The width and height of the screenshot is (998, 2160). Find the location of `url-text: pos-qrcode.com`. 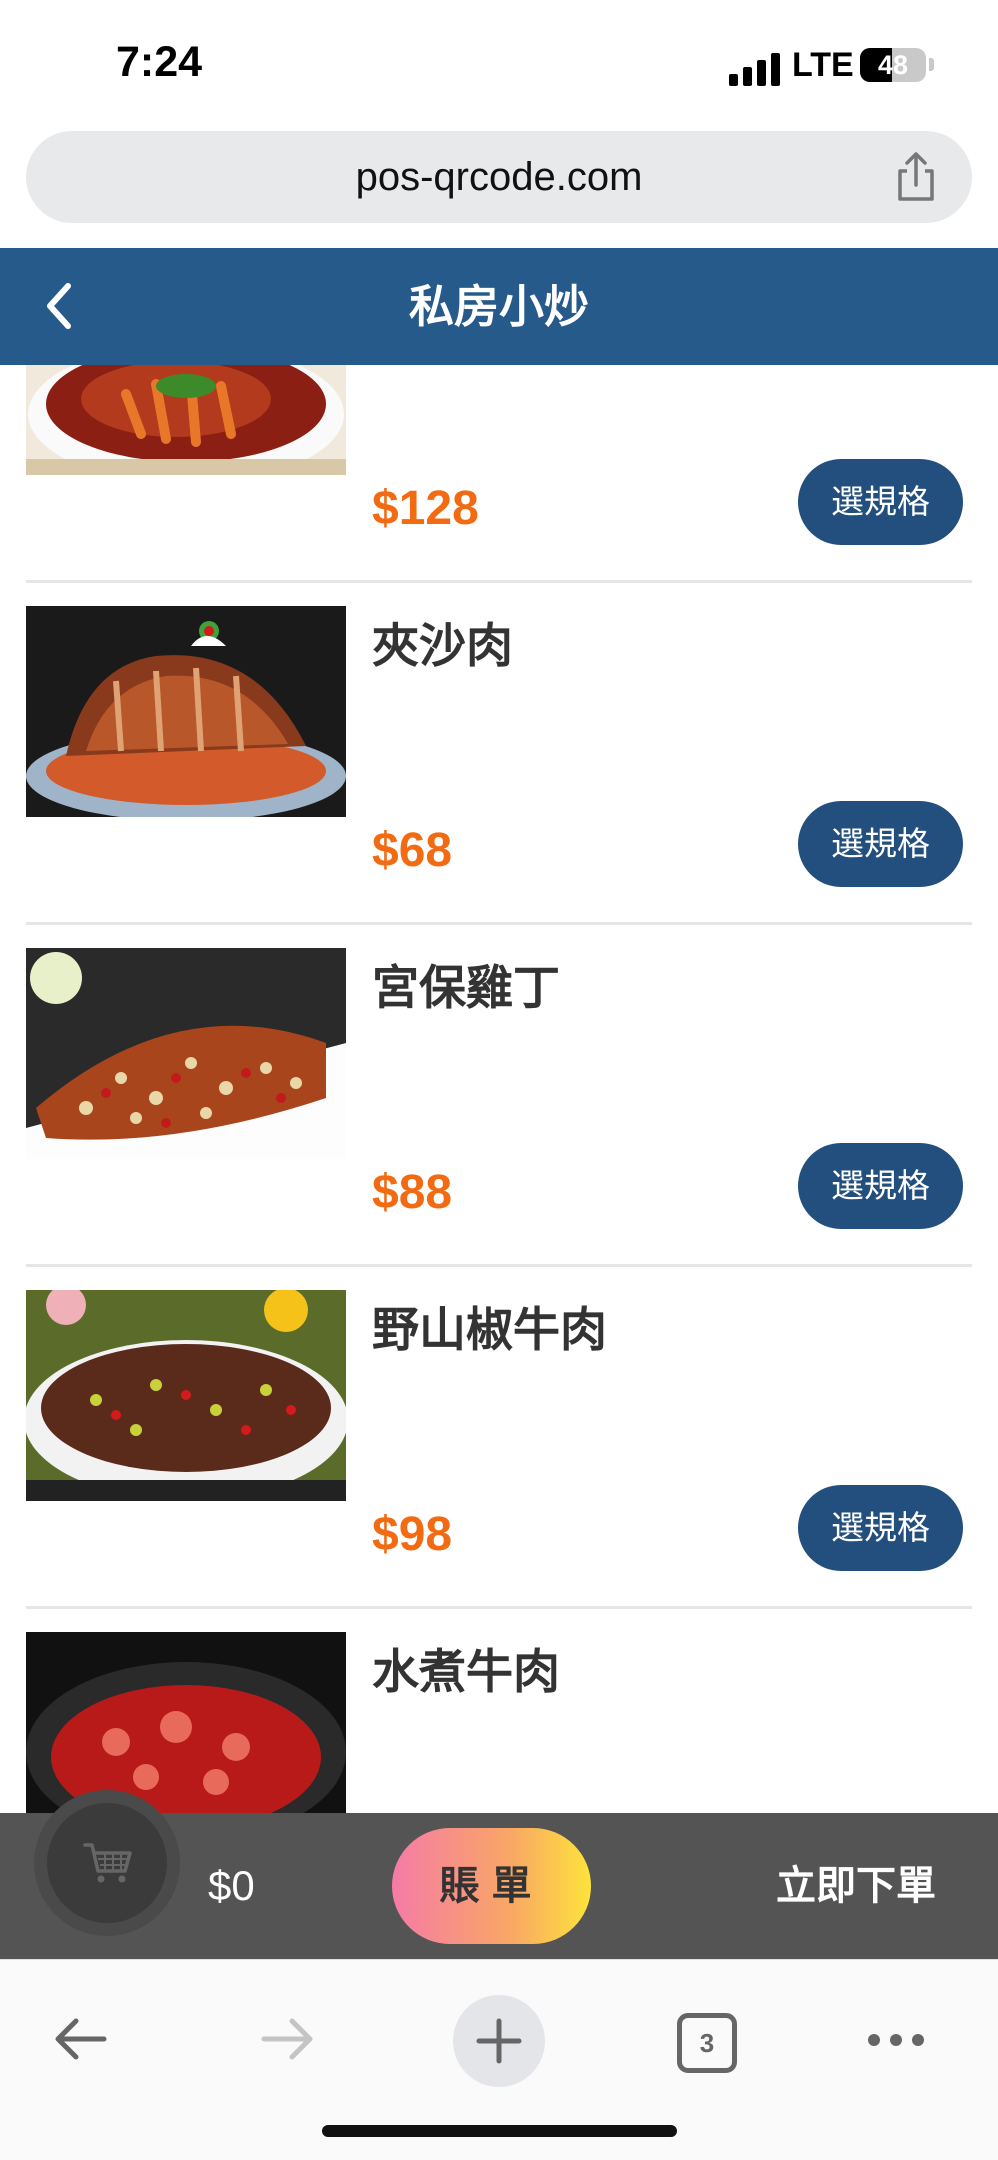

url-text: pos-qrcode.com is located at coordinates (499, 177).